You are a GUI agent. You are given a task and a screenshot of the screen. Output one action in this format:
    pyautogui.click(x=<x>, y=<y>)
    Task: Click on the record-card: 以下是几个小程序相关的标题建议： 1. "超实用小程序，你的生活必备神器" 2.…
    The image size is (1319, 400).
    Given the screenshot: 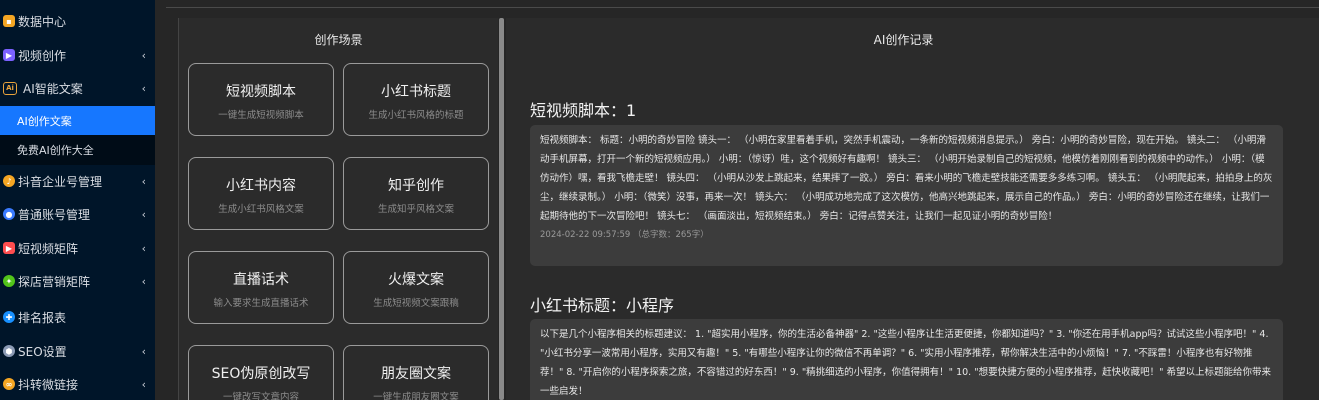 What is the action you would take?
    pyautogui.click(x=906, y=359)
    